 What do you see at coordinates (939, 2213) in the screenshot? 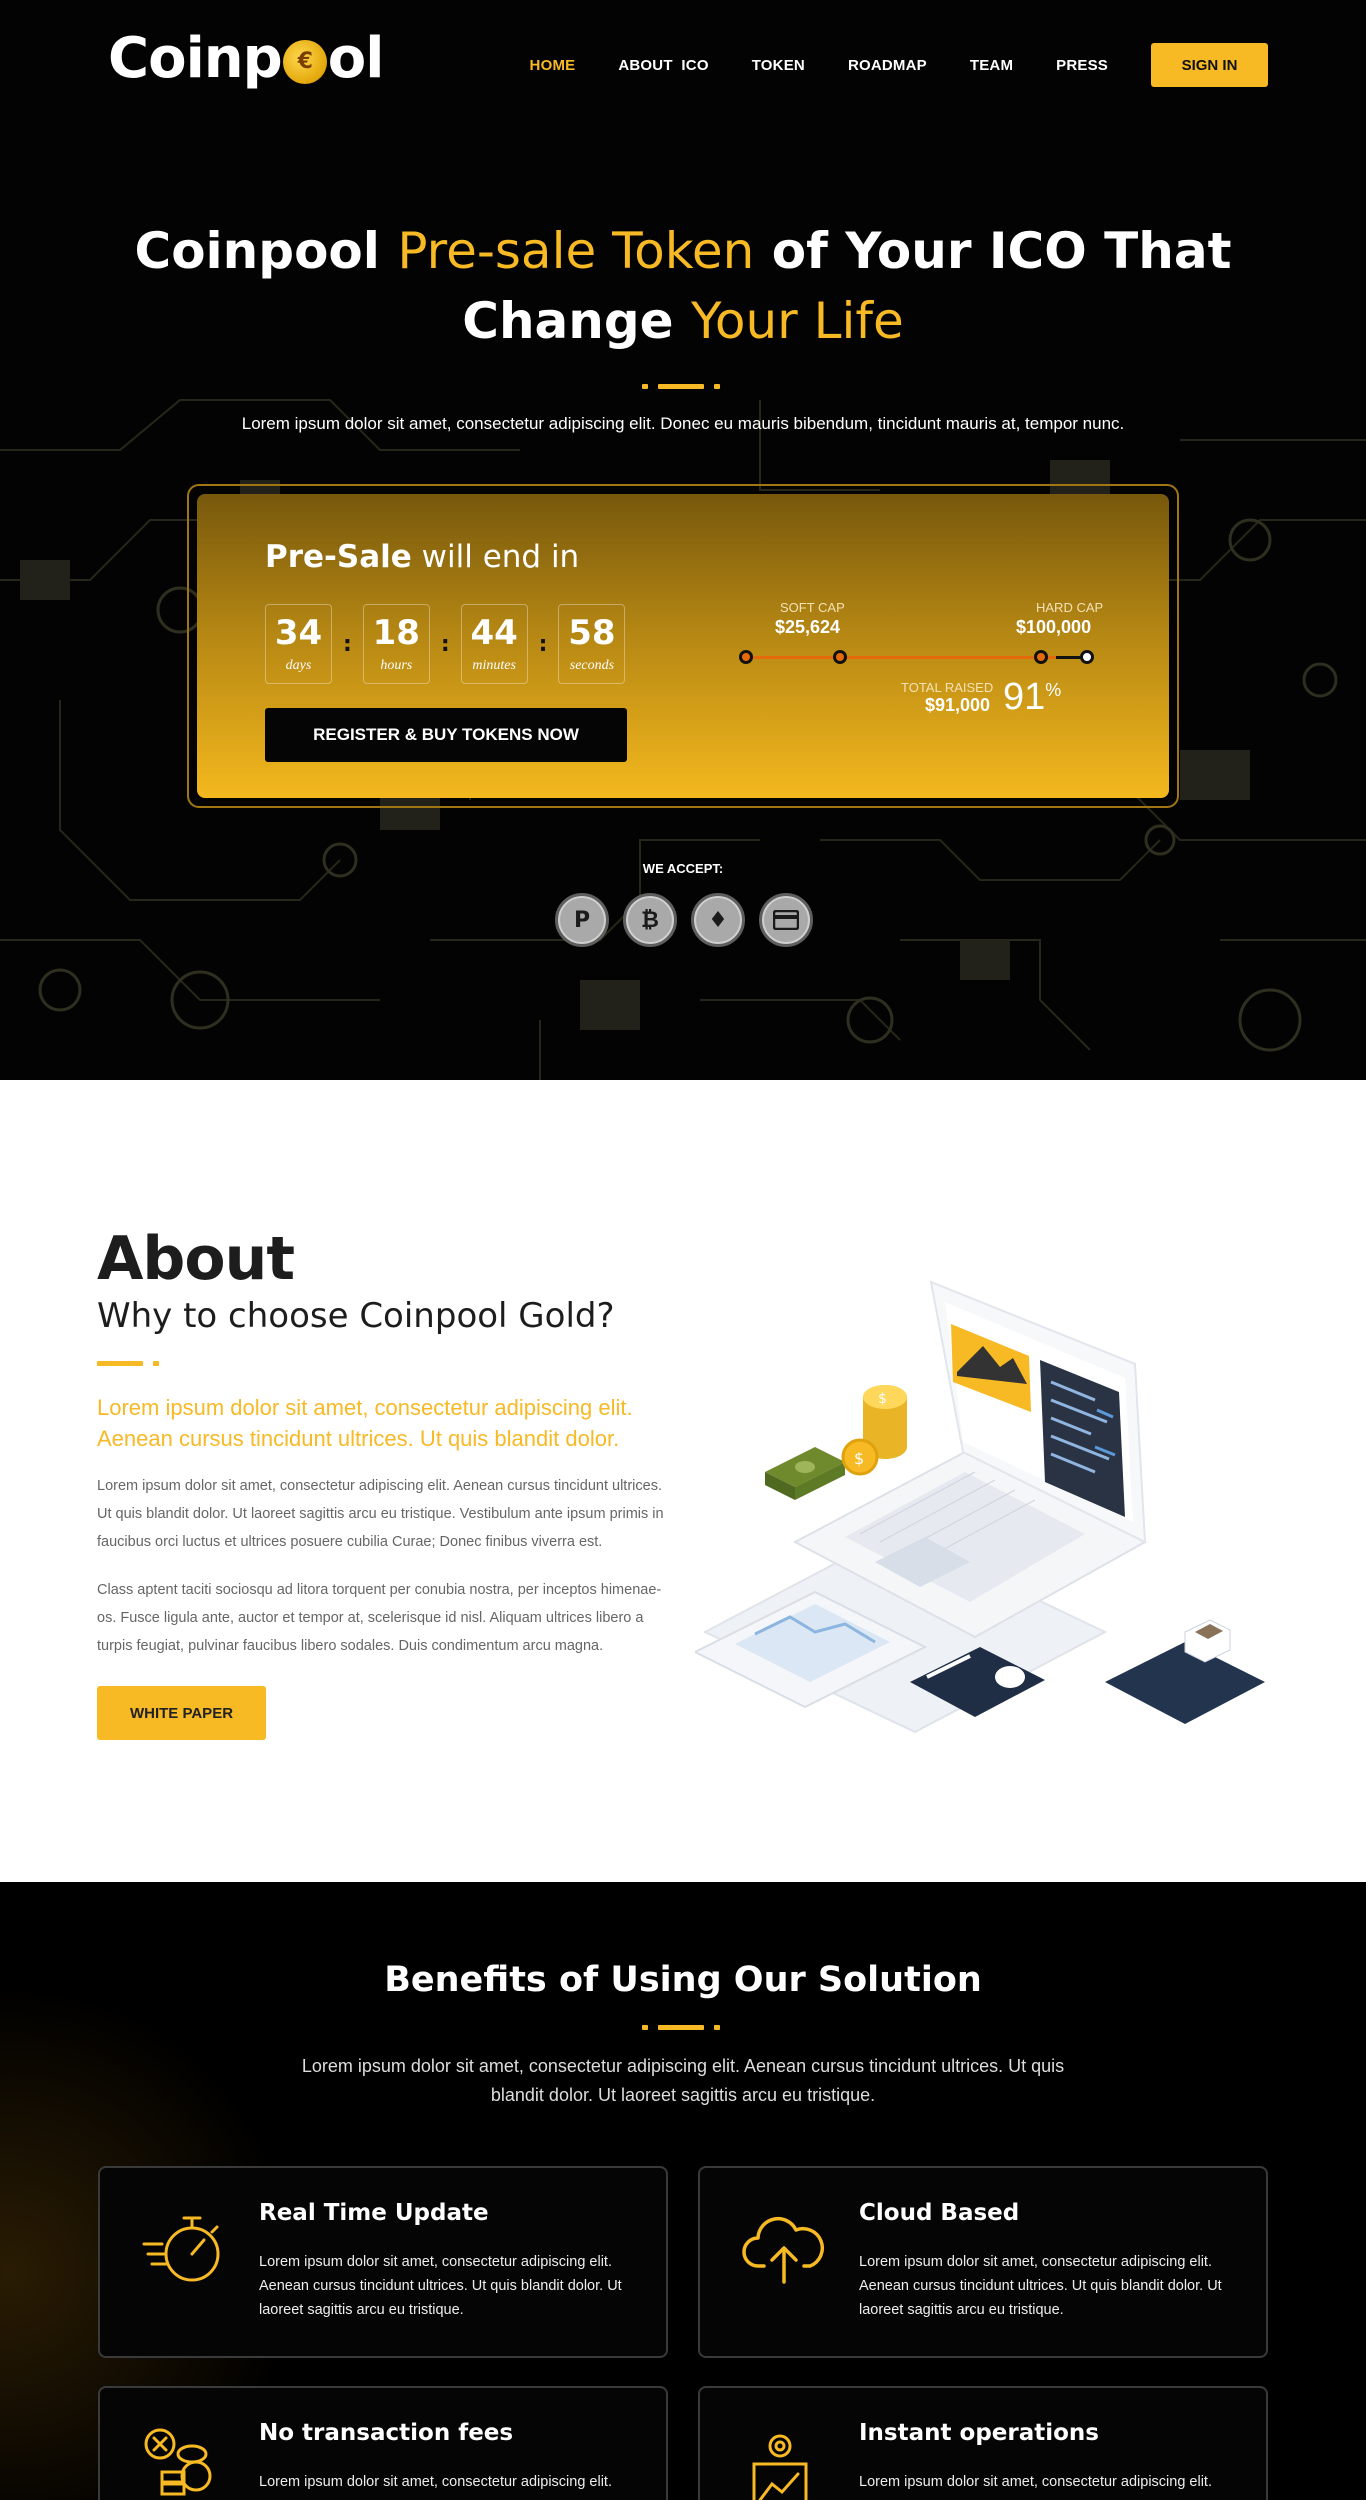
I see `benefit-title: Cloud Based` at bounding box center [939, 2213].